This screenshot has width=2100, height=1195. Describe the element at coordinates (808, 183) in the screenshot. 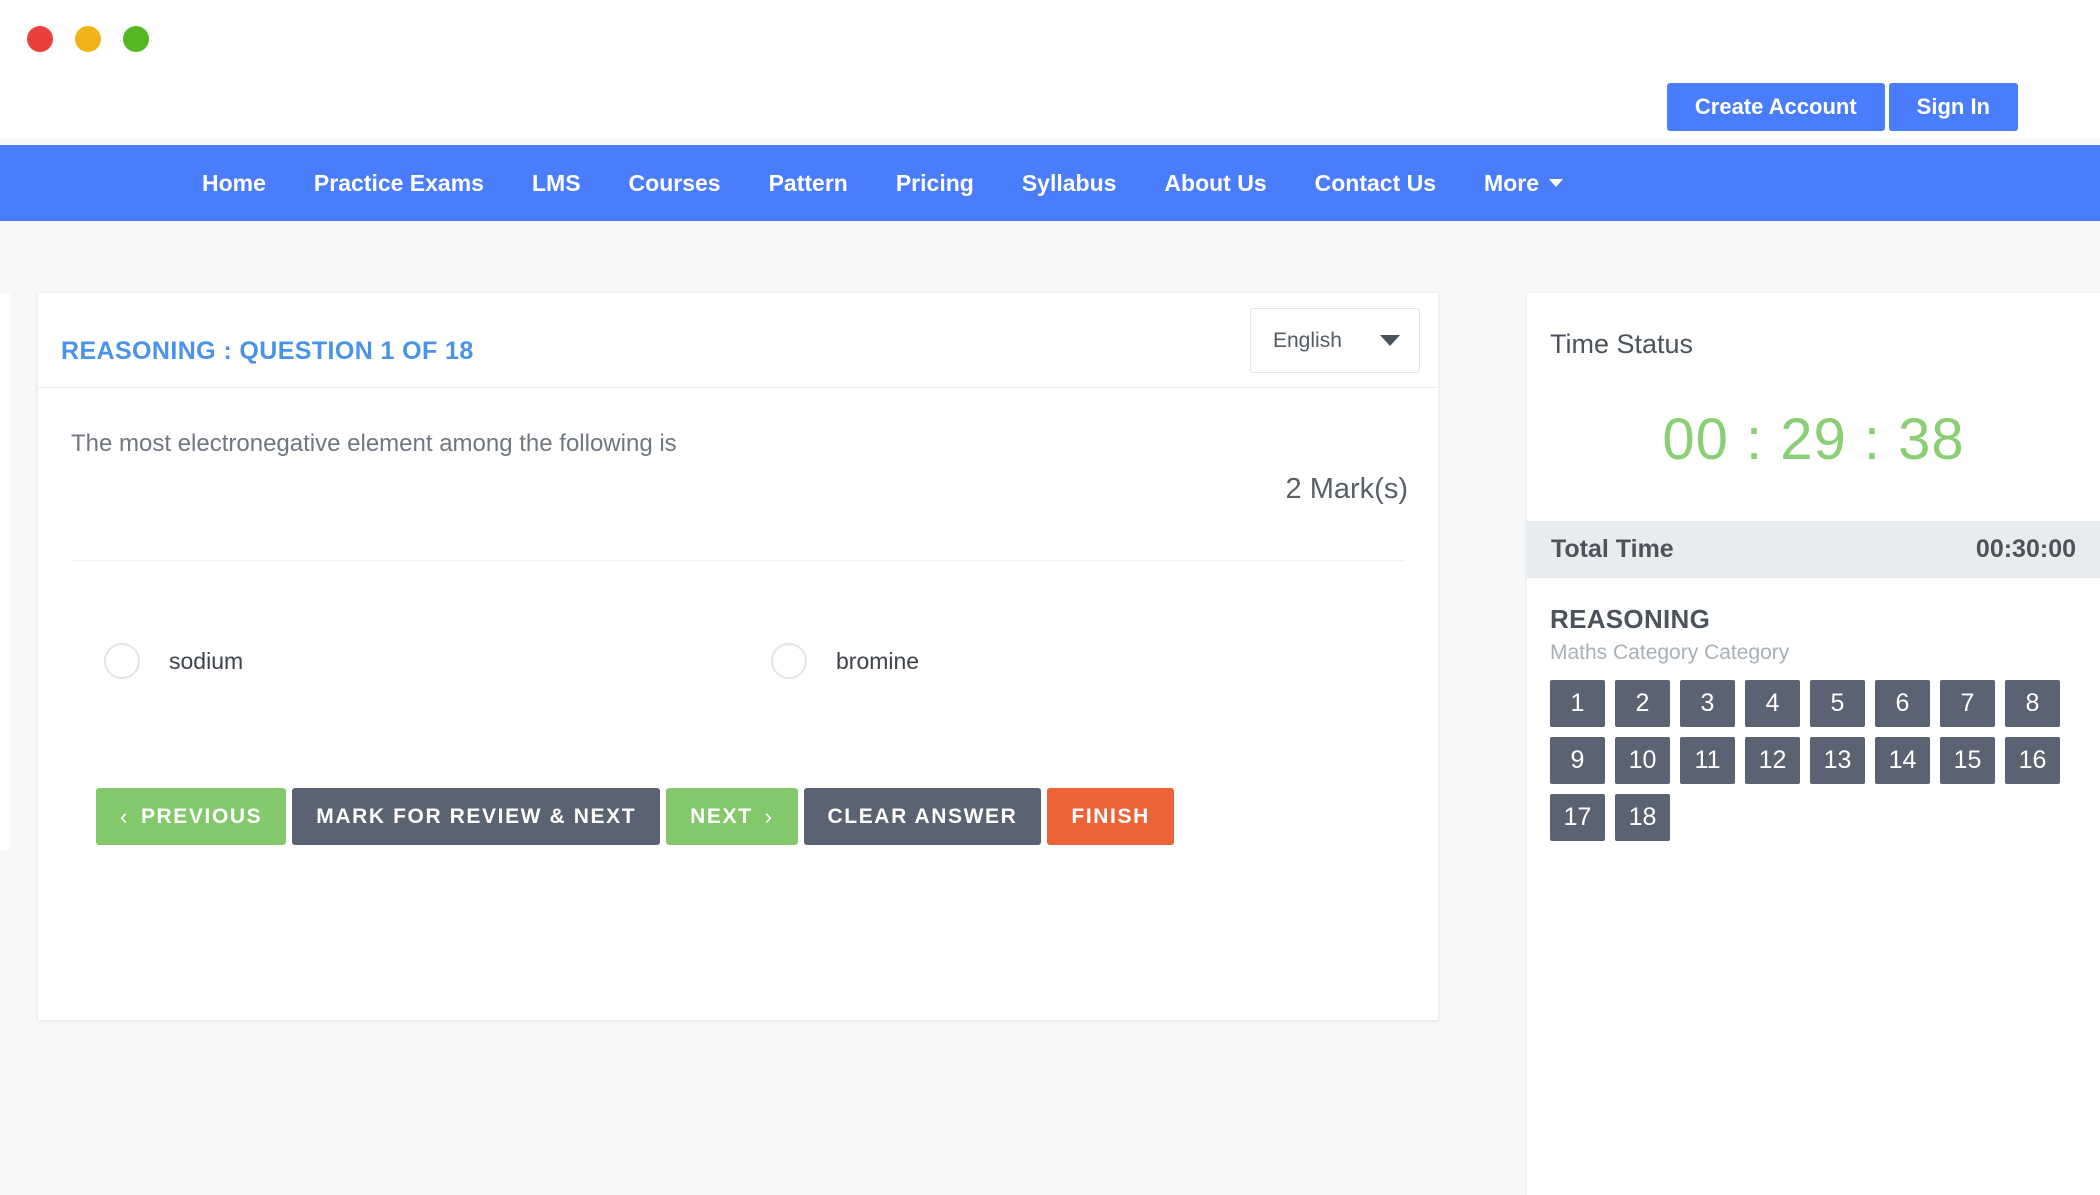

I see `nav-item-pattern: Pattern` at that location.